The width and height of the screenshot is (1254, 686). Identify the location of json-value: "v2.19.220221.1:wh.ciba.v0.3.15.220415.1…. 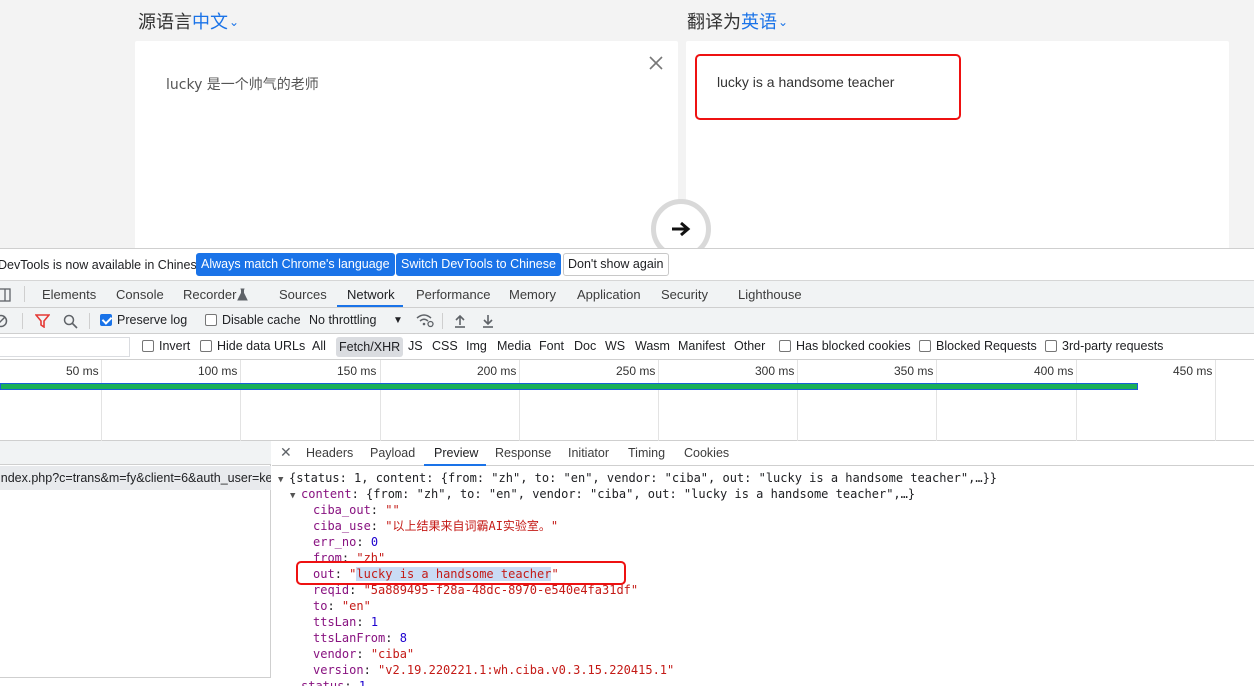
(526, 670).